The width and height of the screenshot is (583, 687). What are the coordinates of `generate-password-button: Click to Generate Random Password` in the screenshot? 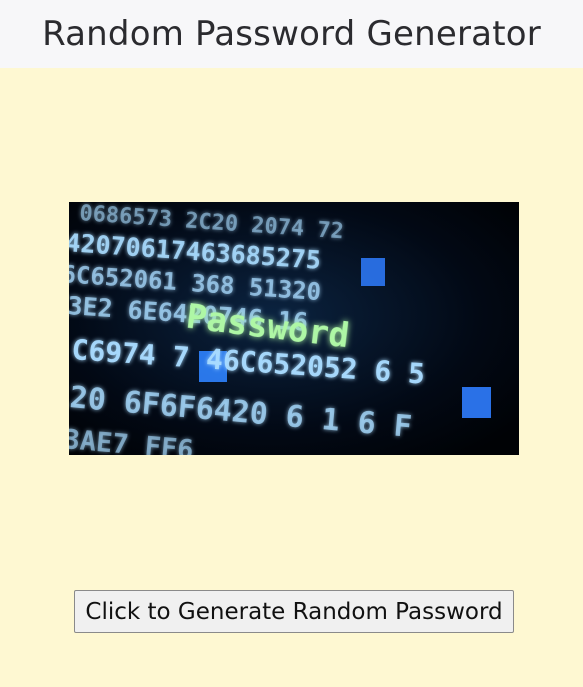 It's located at (294, 611).